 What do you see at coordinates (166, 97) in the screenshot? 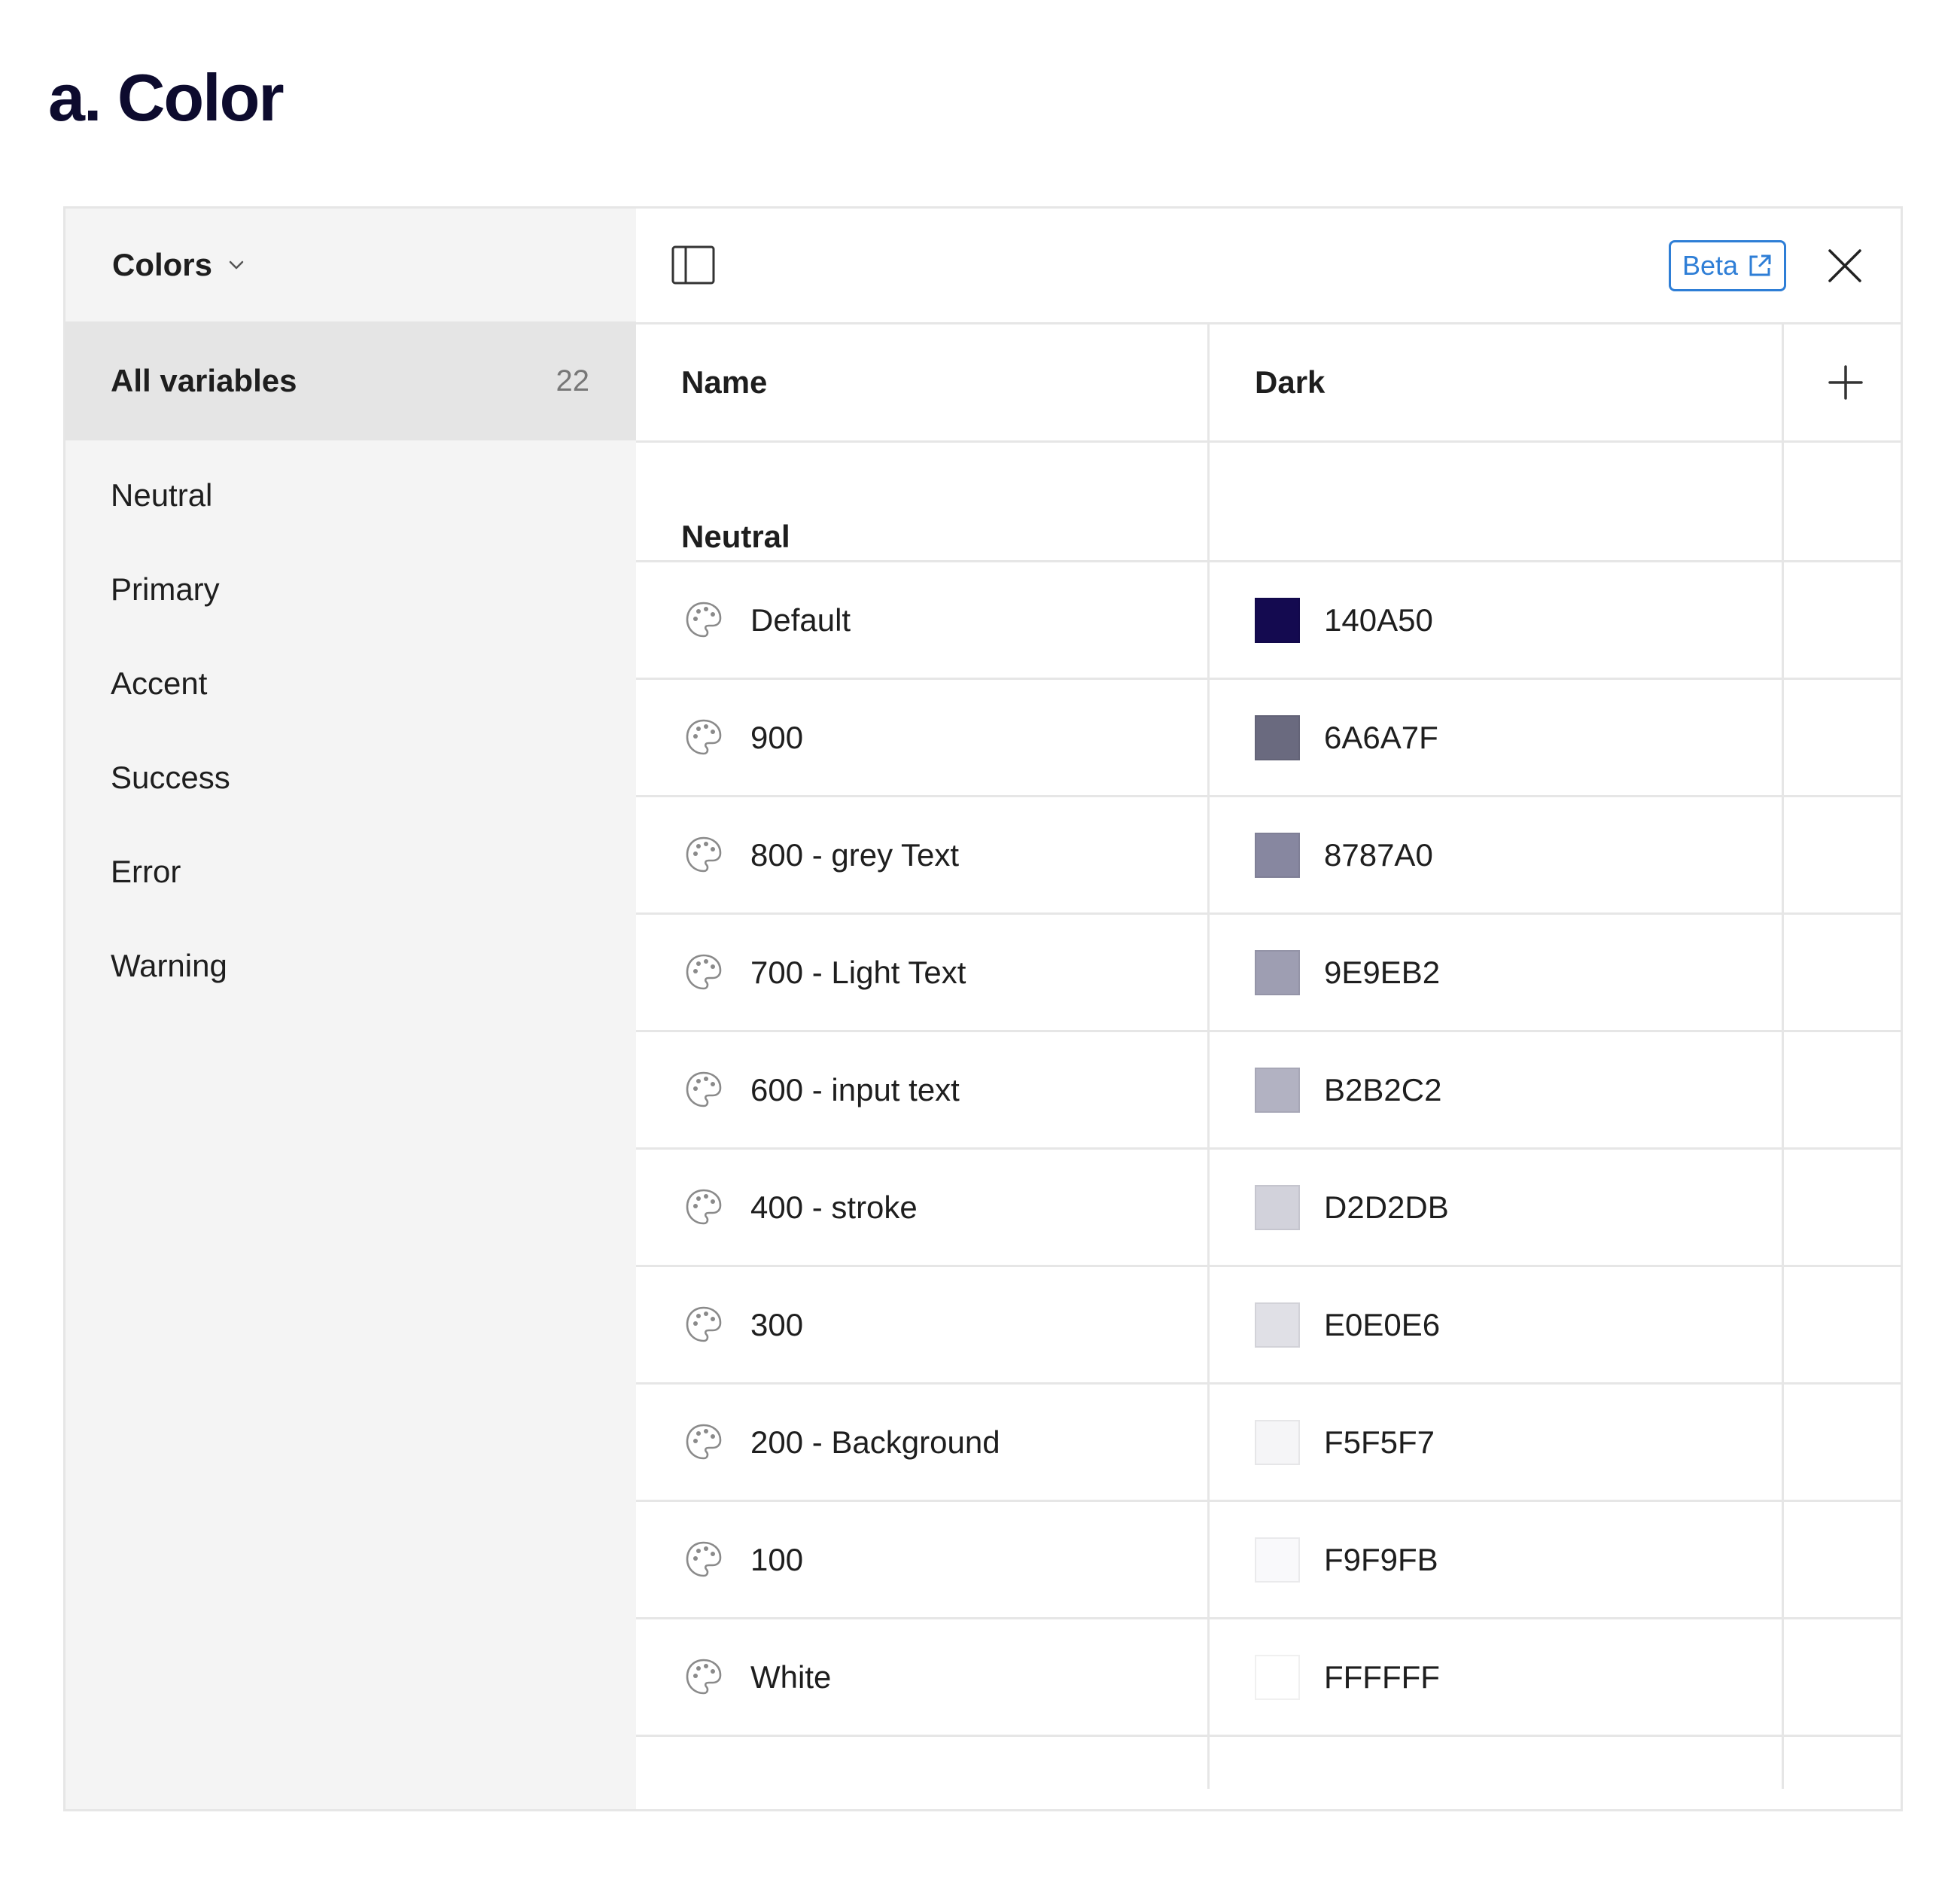
I see `page-title: a. Color` at bounding box center [166, 97].